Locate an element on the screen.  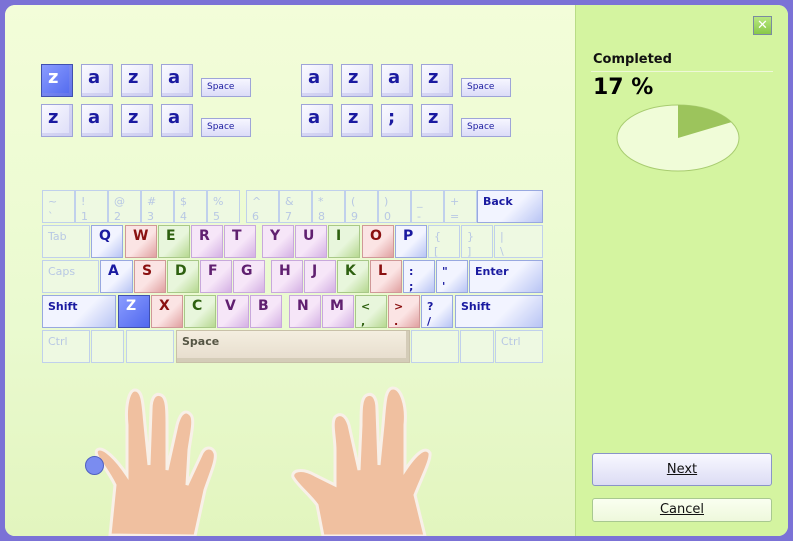
percent-completed: 17 % is located at coordinates (623, 87).